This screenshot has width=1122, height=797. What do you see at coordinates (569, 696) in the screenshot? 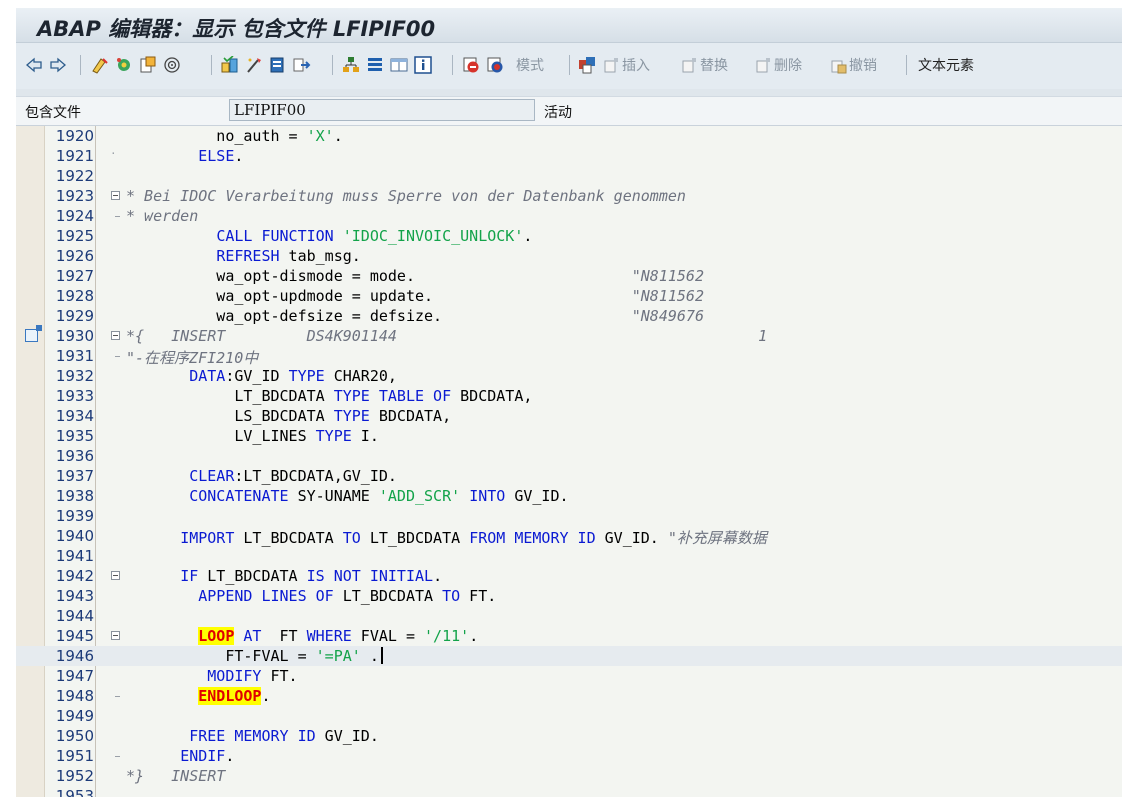
I see `code-line: 1948 ENDLOOP.` at bounding box center [569, 696].